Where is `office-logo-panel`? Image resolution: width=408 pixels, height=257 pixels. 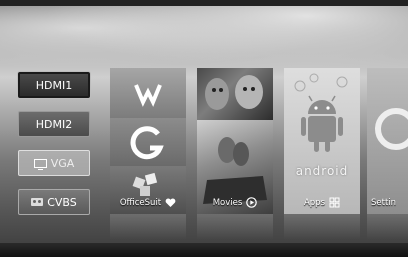
office-logo-panel is located at coordinates (148, 93).